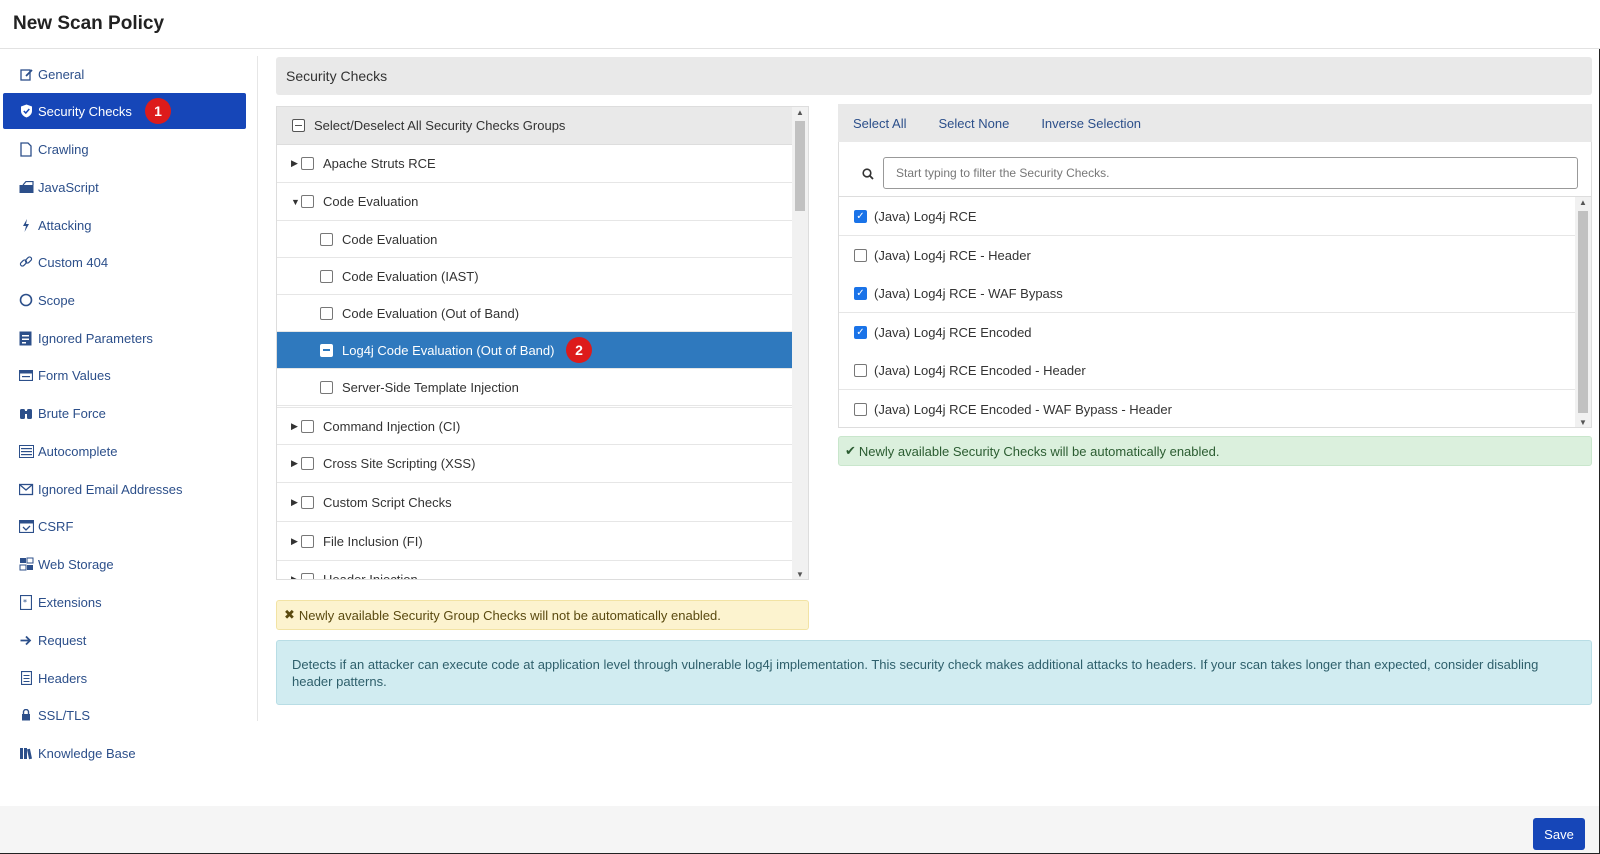 This screenshot has width=1600, height=854. What do you see at coordinates (124, 602) in the screenshot?
I see `sidebar-item-extensions: * Extensions` at bounding box center [124, 602].